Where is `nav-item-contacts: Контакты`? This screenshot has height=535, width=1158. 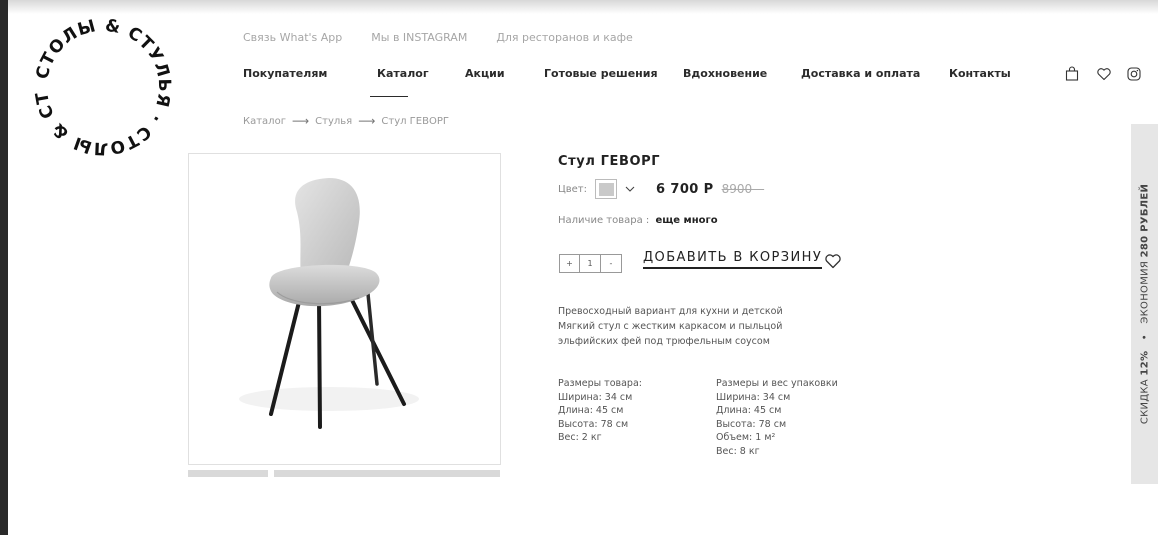 nav-item-contacts: Контакты is located at coordinates (980, 73).